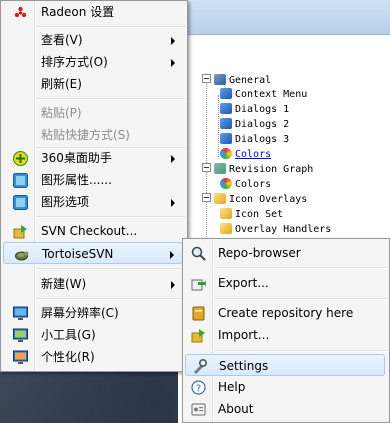 Image resolution: width=390 pixels, height=423 pixels. Describe the element at coordinates (245, 185) in the screenshot. I see `tree-item-revision-graph-colors: Colors` at that location.